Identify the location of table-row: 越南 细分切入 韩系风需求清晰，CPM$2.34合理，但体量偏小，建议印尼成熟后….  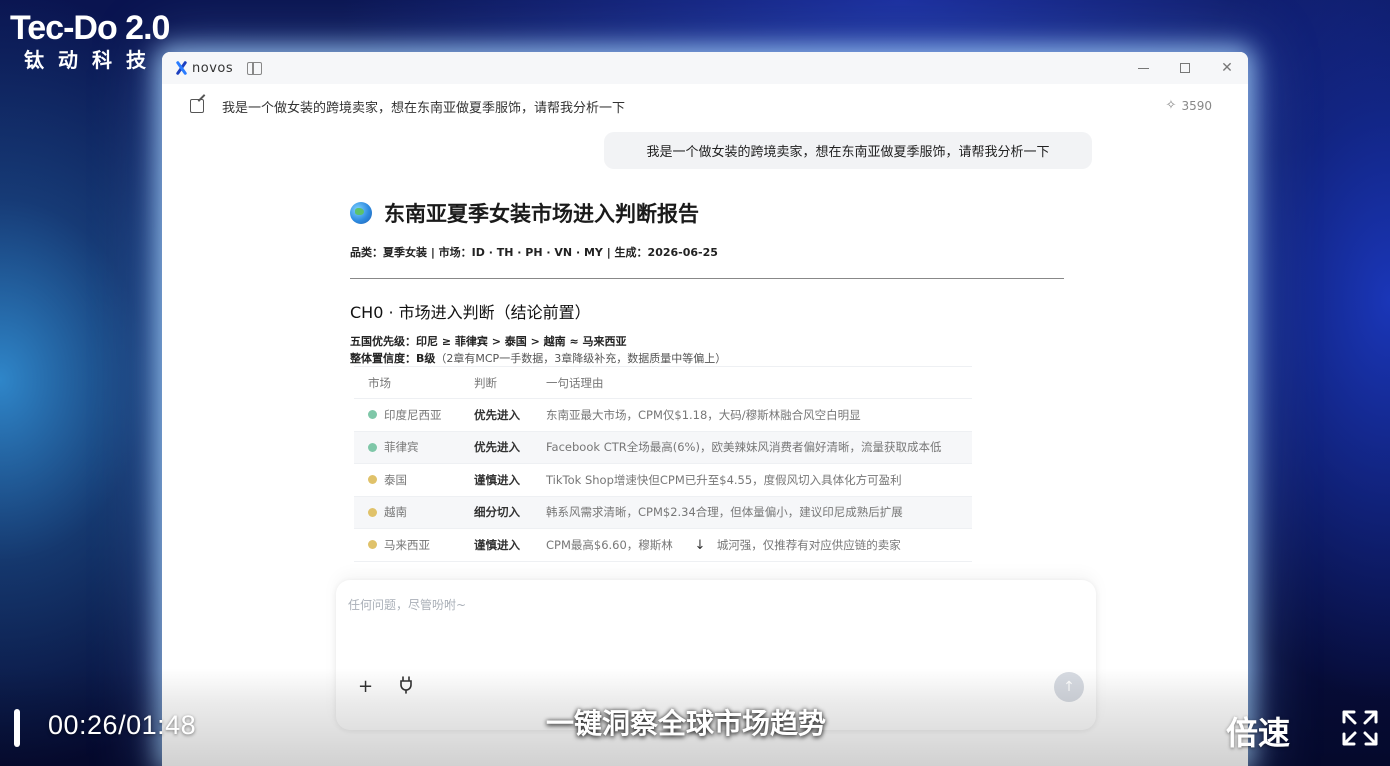
(663, 512).